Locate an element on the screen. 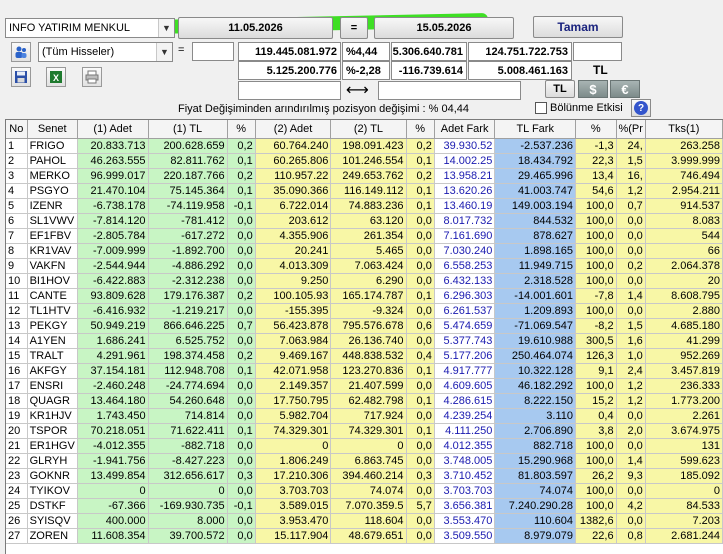 This screenshot has height=554, width=723. svg-text: X is located at coordinates (56, 78).